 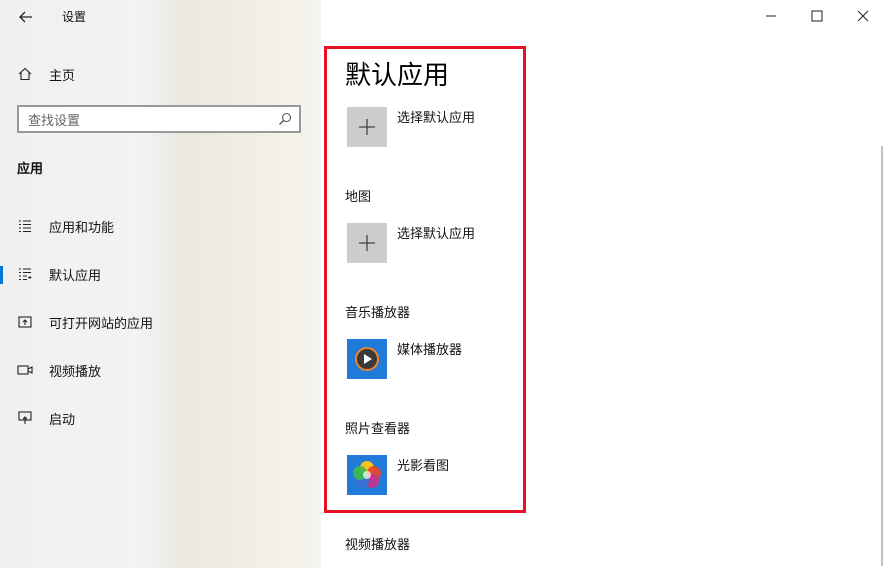 I want to click on nav-home-label: 主页, so click(x=62, y=76).